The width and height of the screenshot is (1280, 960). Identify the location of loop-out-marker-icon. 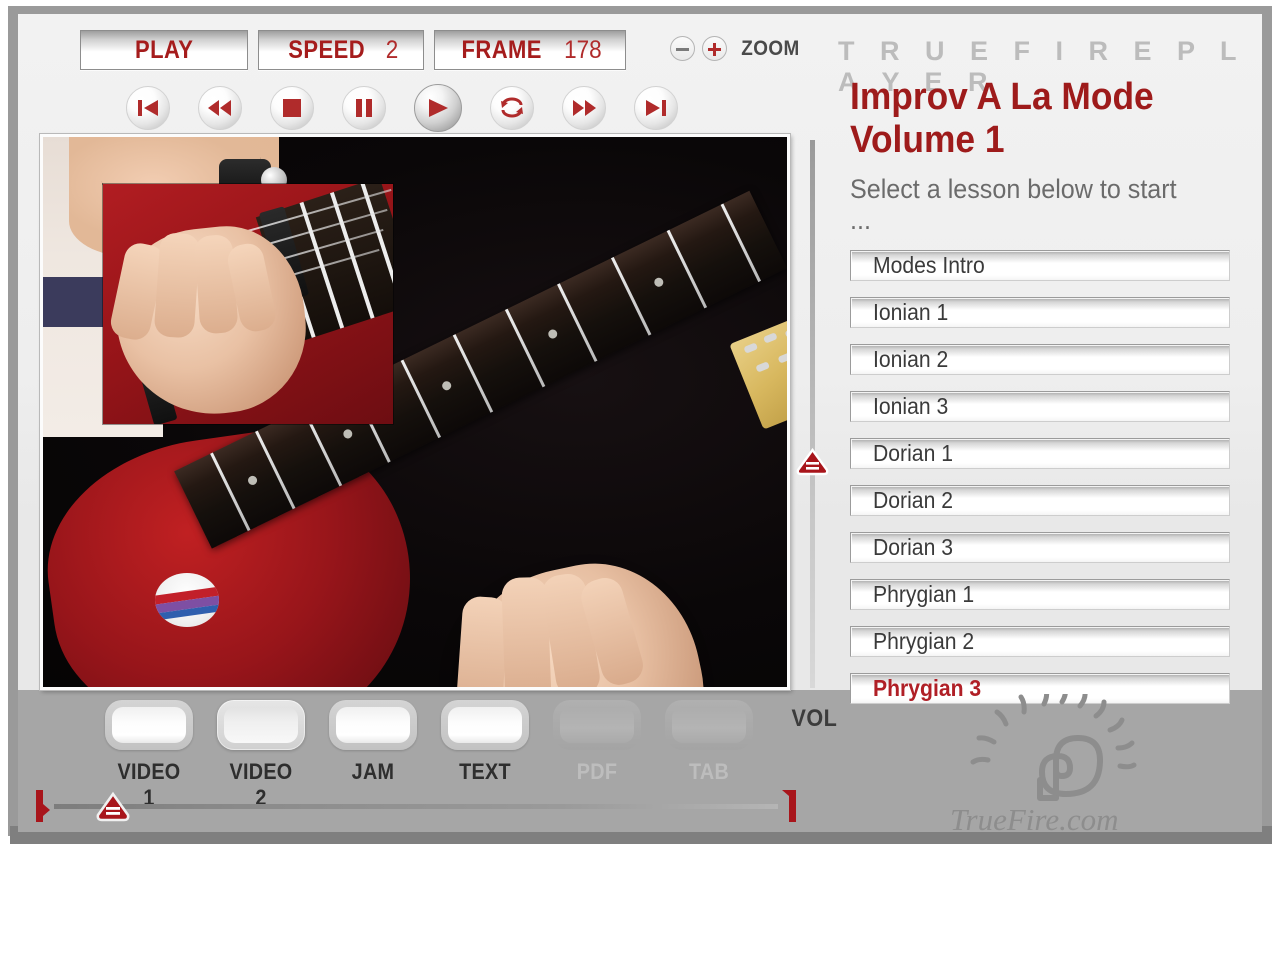
(789, 806).